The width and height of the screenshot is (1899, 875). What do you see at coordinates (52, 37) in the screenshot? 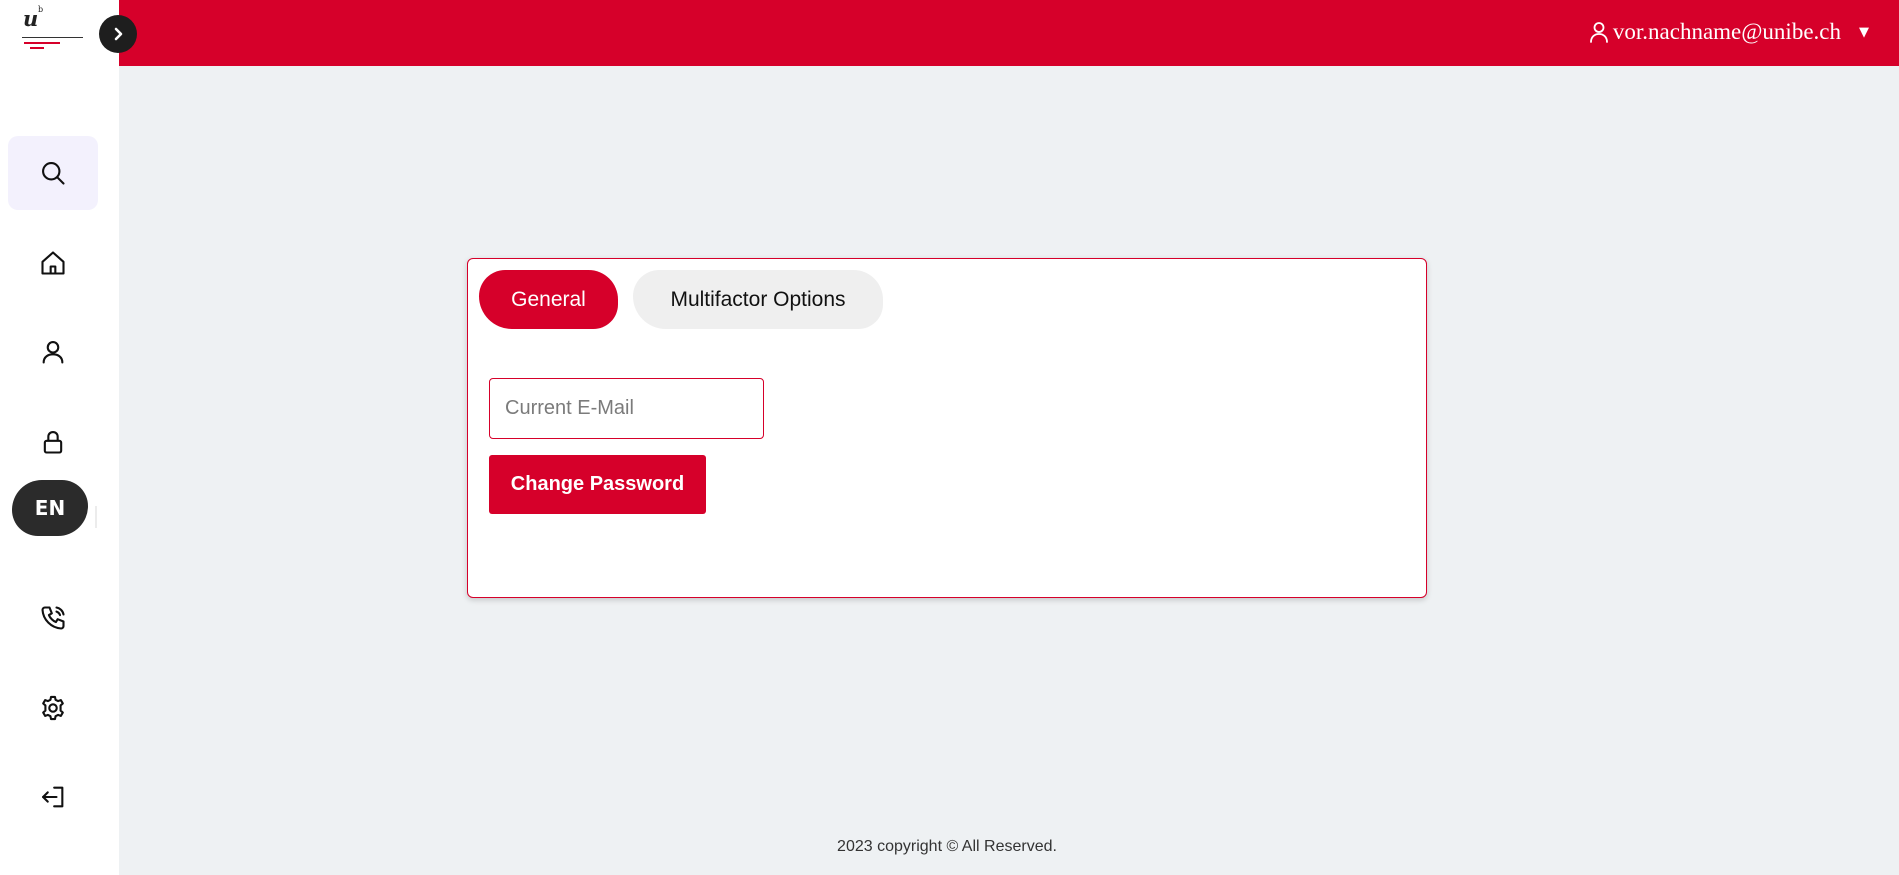
I see `logo-rule` at bounding box center [52, 37].